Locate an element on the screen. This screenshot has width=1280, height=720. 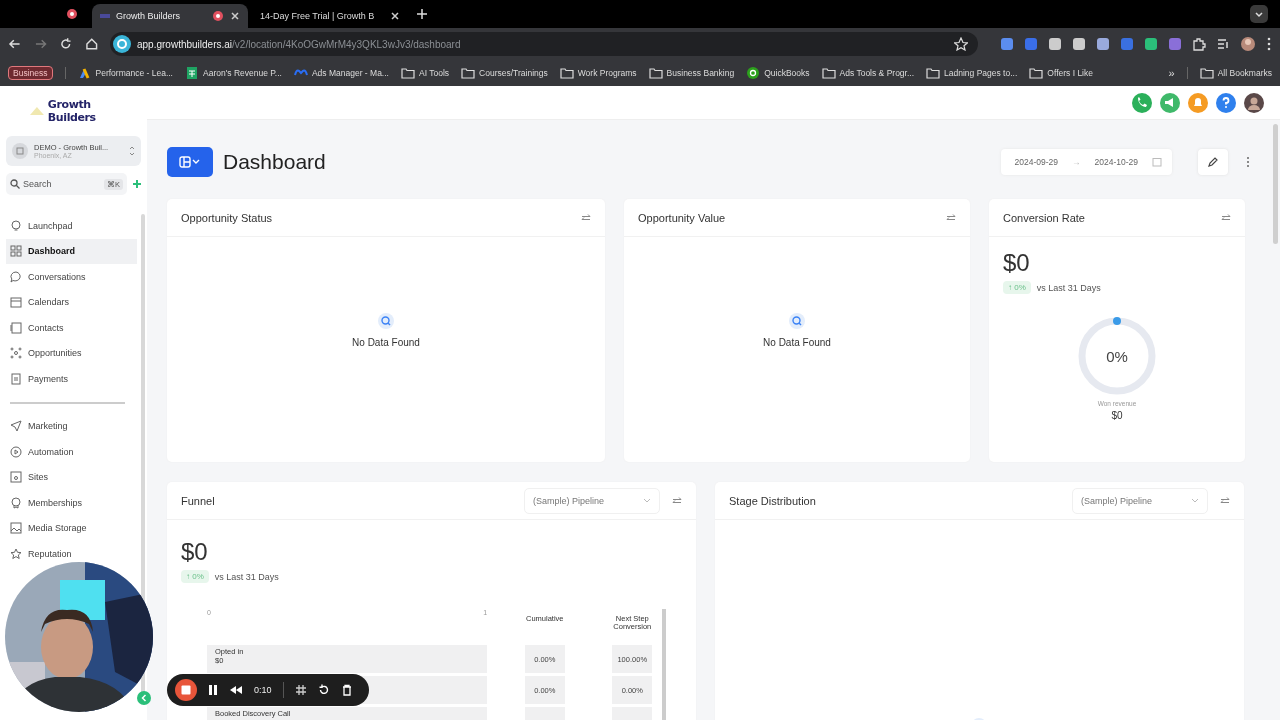
sidebar-item: Opportunities is located at coordinates (71, 353).